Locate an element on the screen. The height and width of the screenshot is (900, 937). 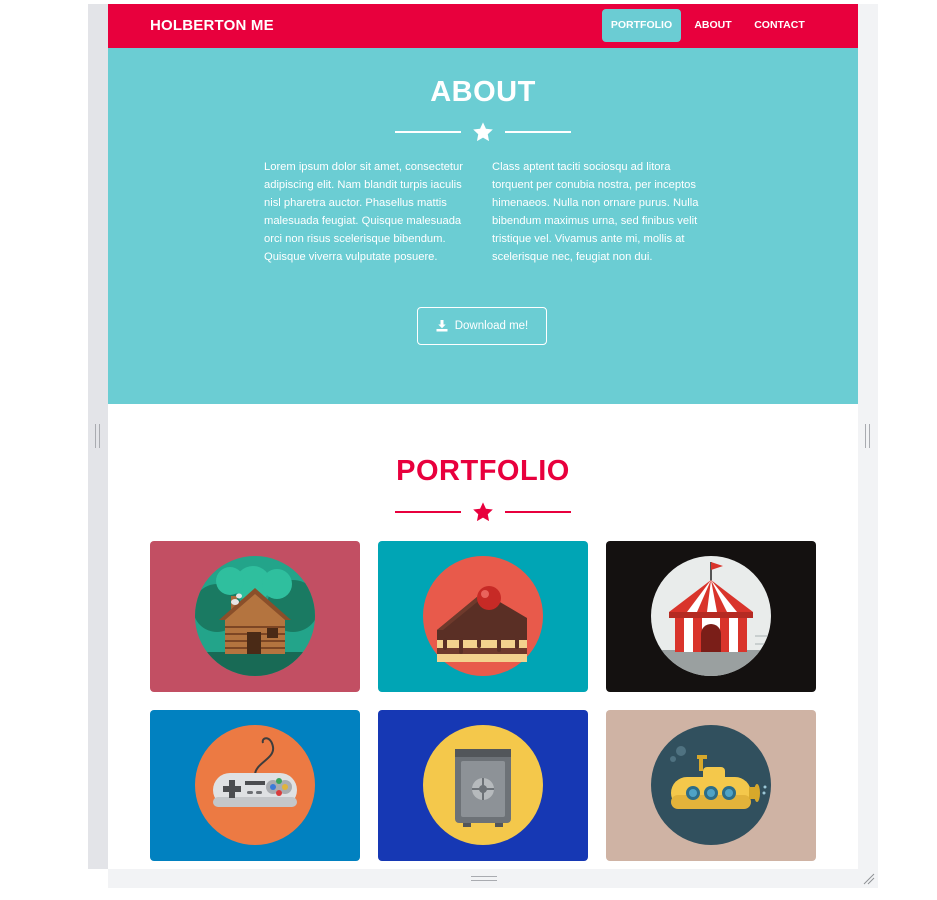
game-controller-icon is located at coordinates (255, 785).